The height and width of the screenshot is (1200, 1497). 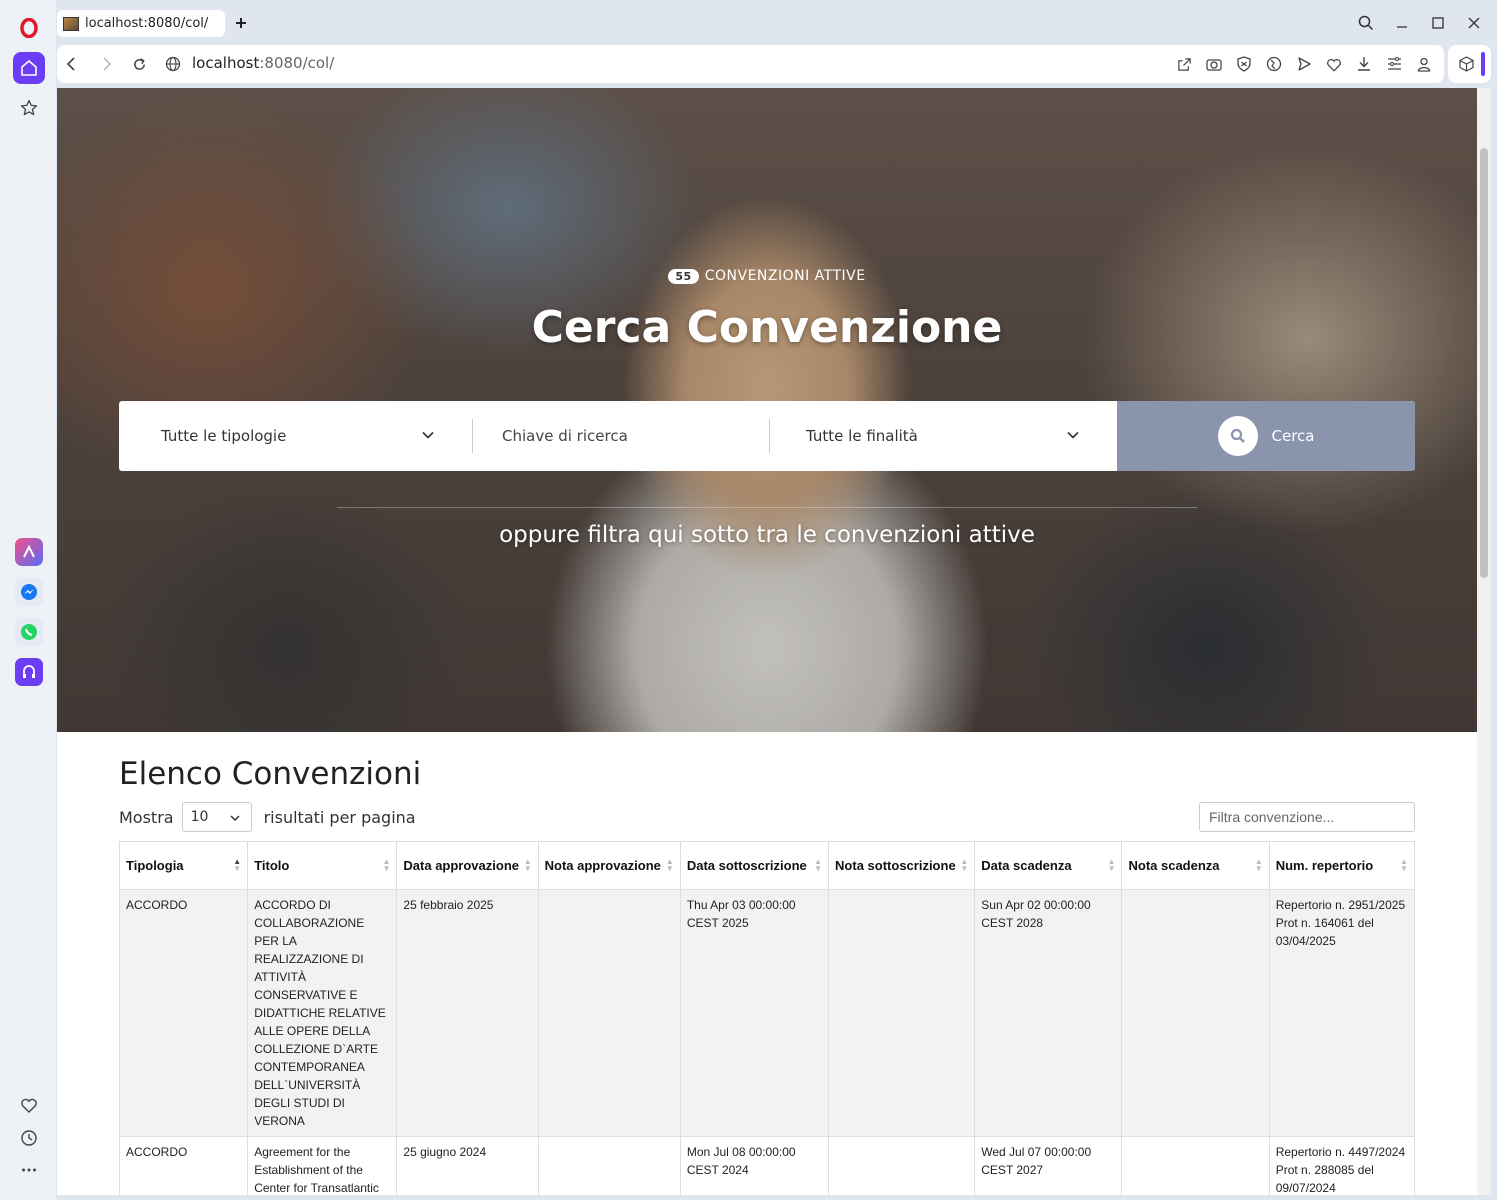 What do you see at coordinates (1438, 23) in the screenshot?
I see `maximize-icon` at bounding box center [1438, 23].